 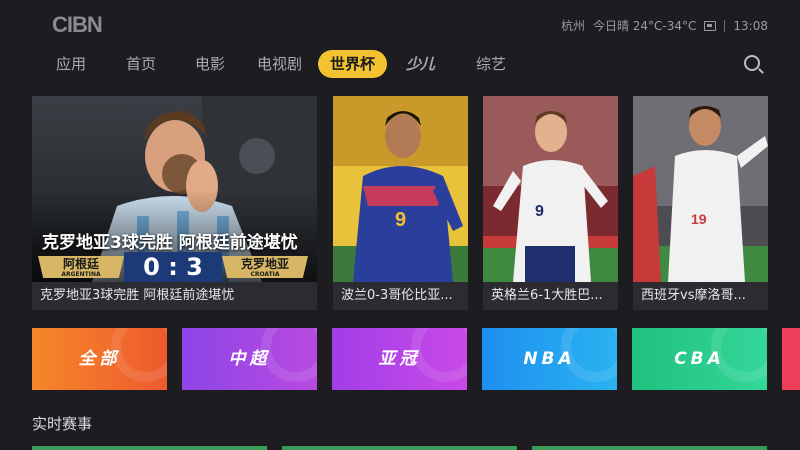 I want to click on status-area: 杭州 今日晴 24°C-34°C 13:08, so click(x=664, y=25).